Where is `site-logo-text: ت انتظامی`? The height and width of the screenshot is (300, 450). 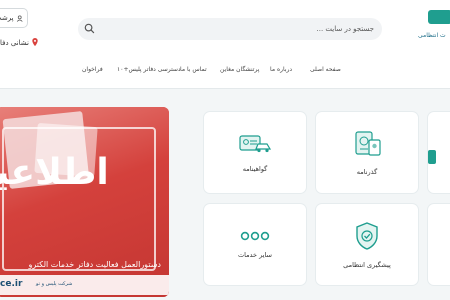 site-logo-text: ت انتظامی is located at coordinates (432, 35).